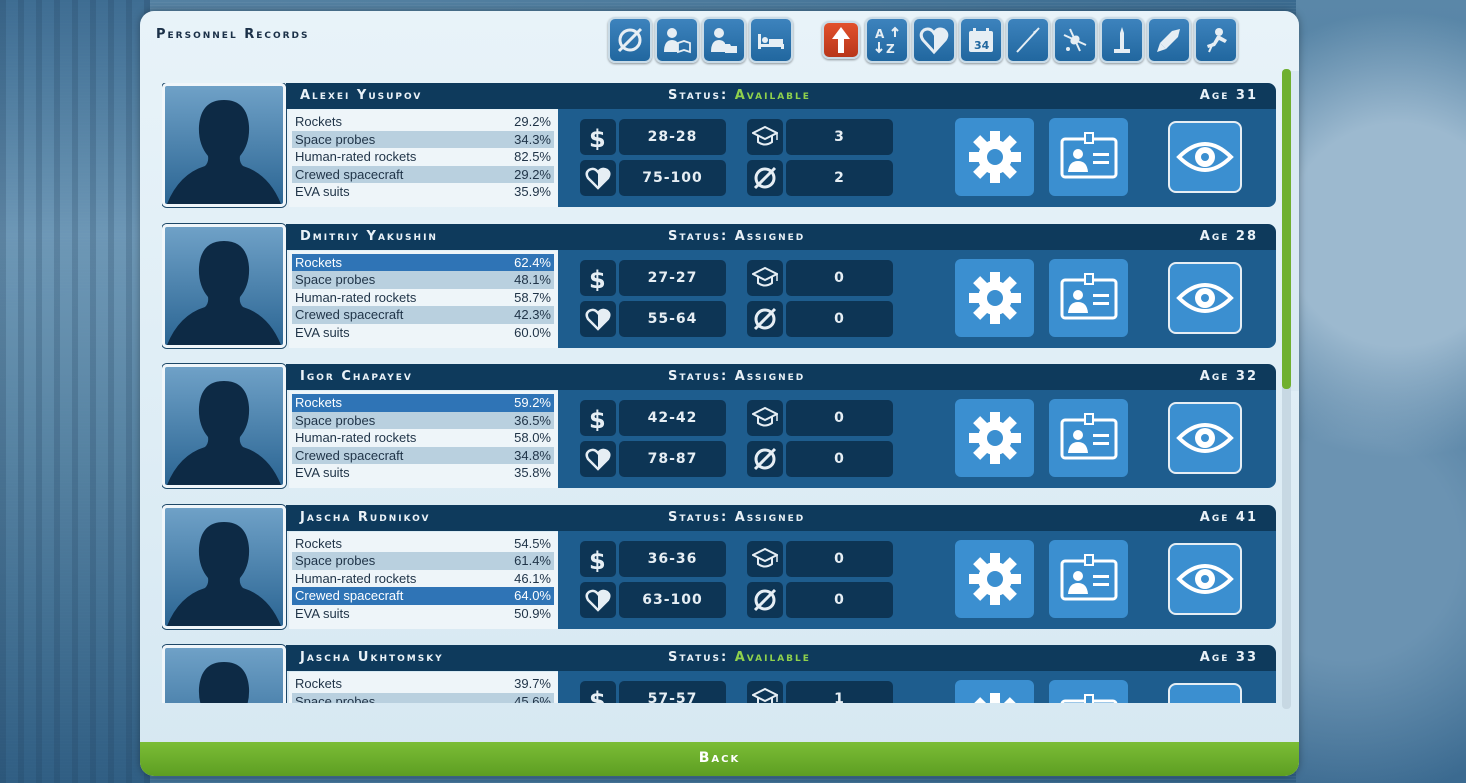  Describe the element at coordinates (739, 95) in the screenshot. I see `status-label: Status: Available` at that location.